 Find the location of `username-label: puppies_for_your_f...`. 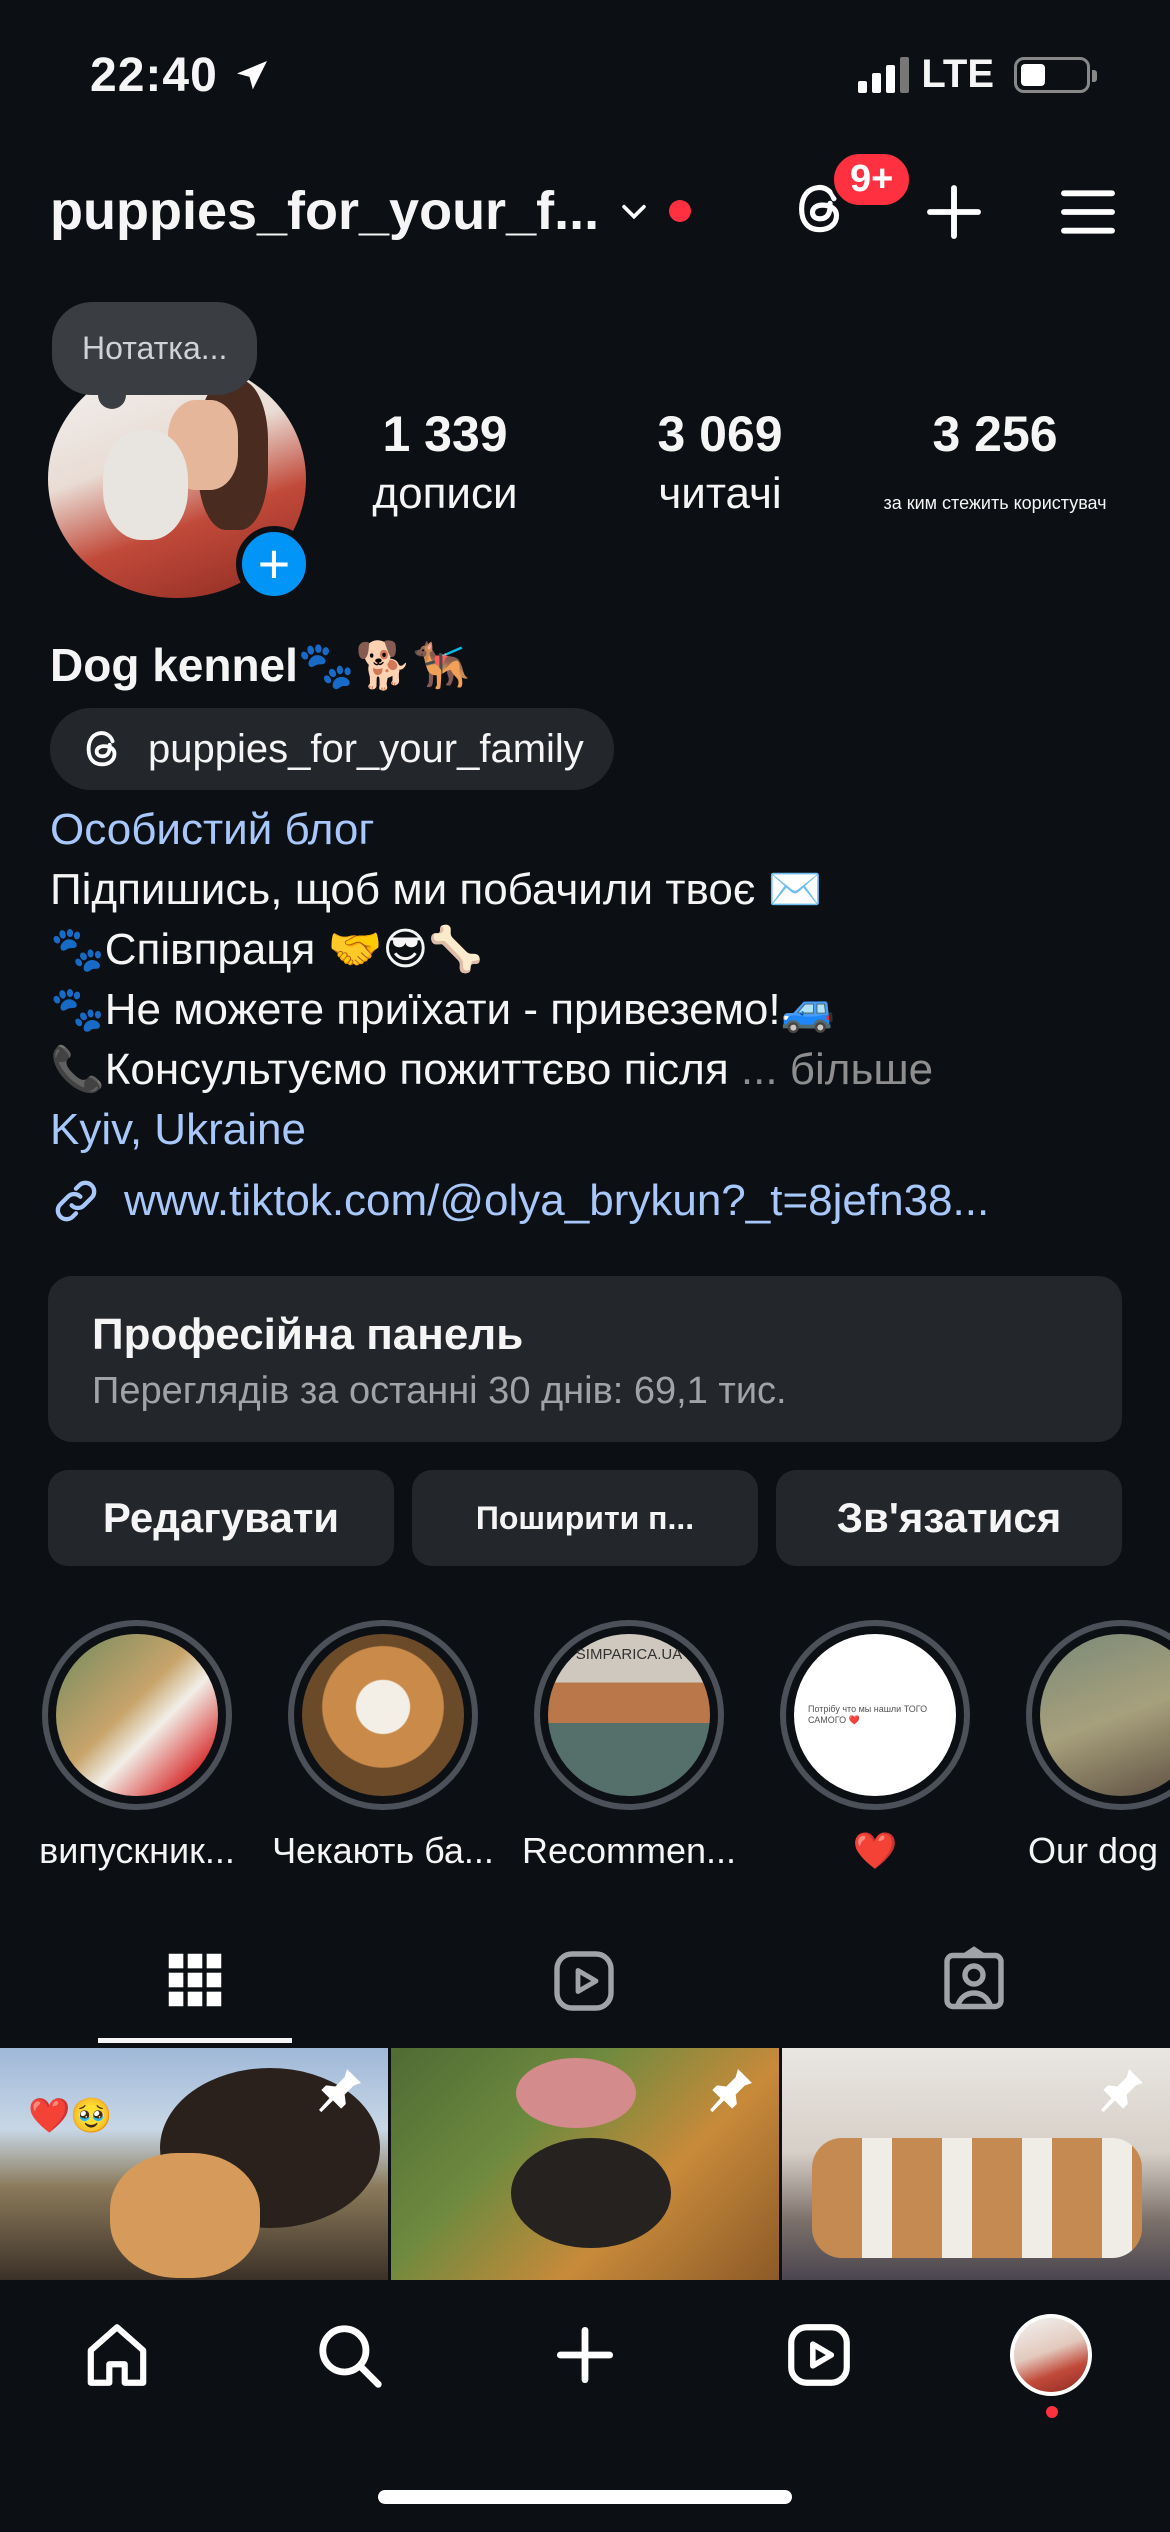

username-label: puppies_for_your_f... is located at coordinates (325, 211).